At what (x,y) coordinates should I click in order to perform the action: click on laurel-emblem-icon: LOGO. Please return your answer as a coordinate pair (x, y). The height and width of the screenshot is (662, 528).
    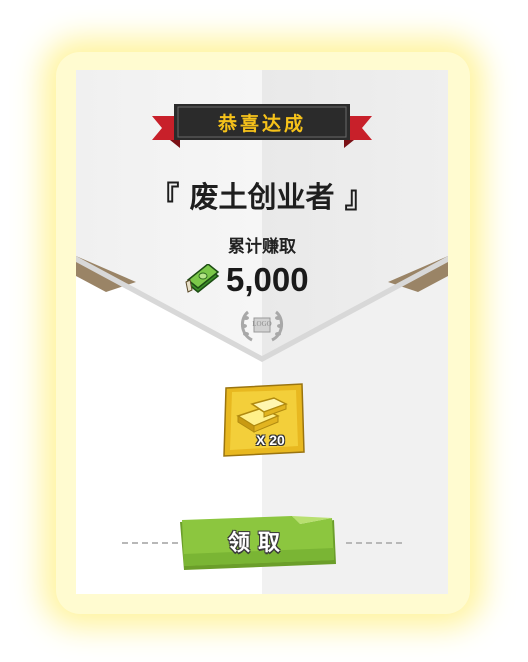
    Looking at the image, I should click on (262, 326).